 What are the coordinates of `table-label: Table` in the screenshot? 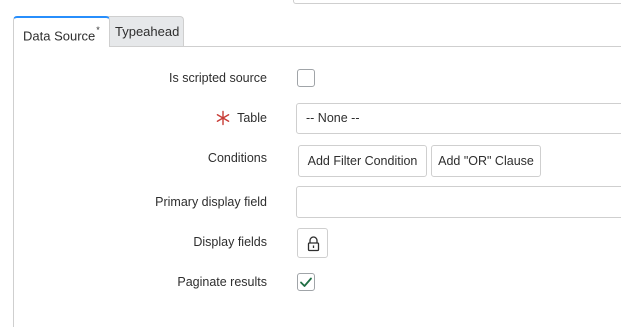 It's located at (252, 118).